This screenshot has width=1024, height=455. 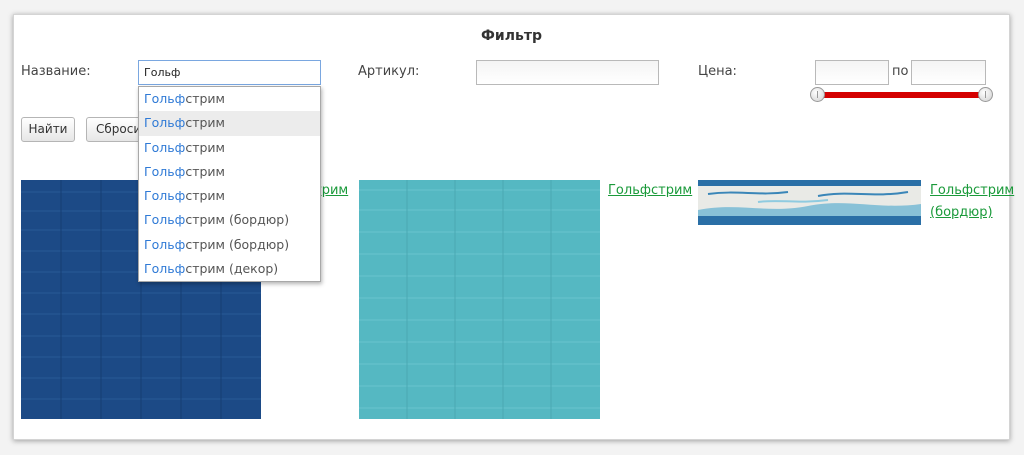 I want to click on price-slider-max-handle, so click(x=985, y=94).